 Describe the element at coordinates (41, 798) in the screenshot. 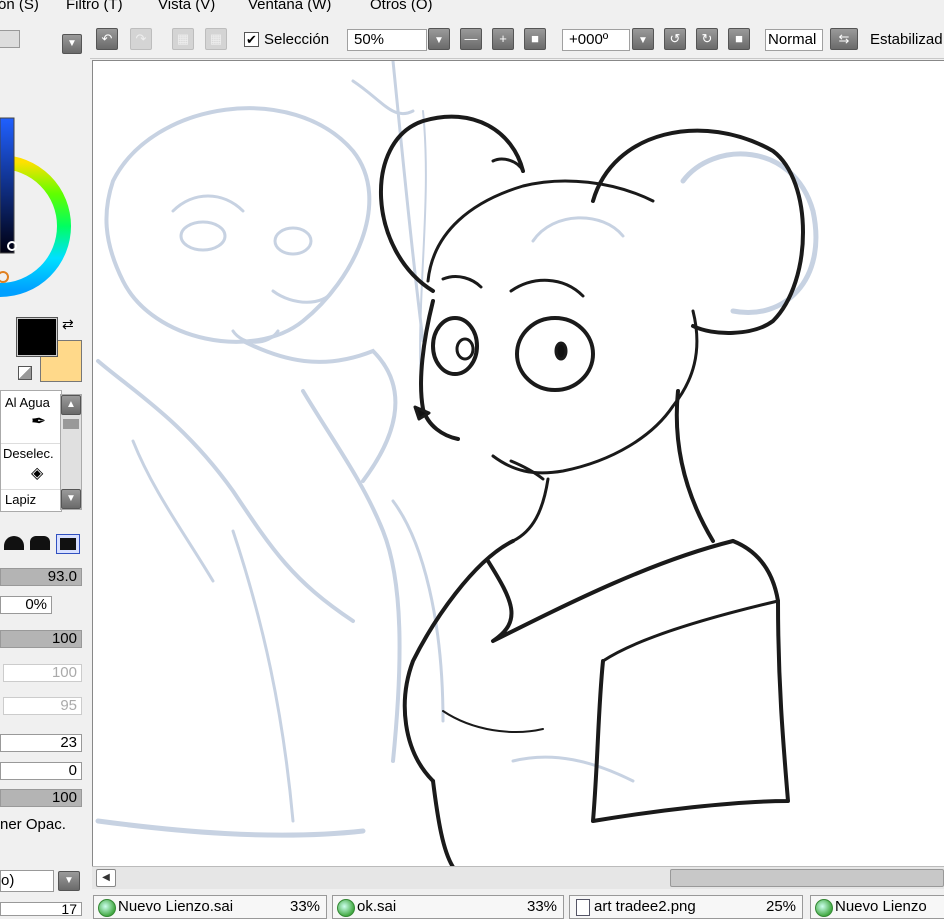

I see `opacity-slider: 100` at that location.